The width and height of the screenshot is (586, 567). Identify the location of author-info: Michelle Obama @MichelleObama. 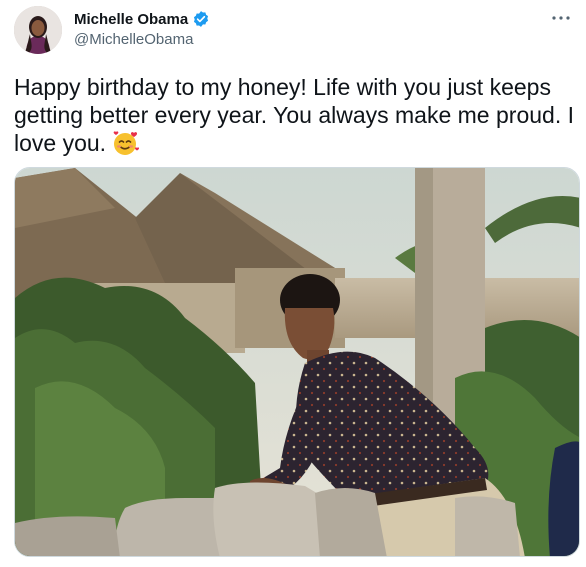
(142, 28).